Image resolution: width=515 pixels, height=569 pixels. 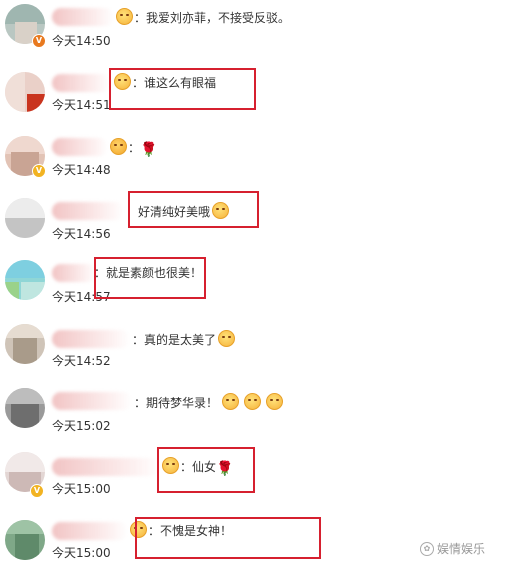 I want to click on comment-row: ：谁这么有眼福 今天14:51, so click(x=257, y=93).